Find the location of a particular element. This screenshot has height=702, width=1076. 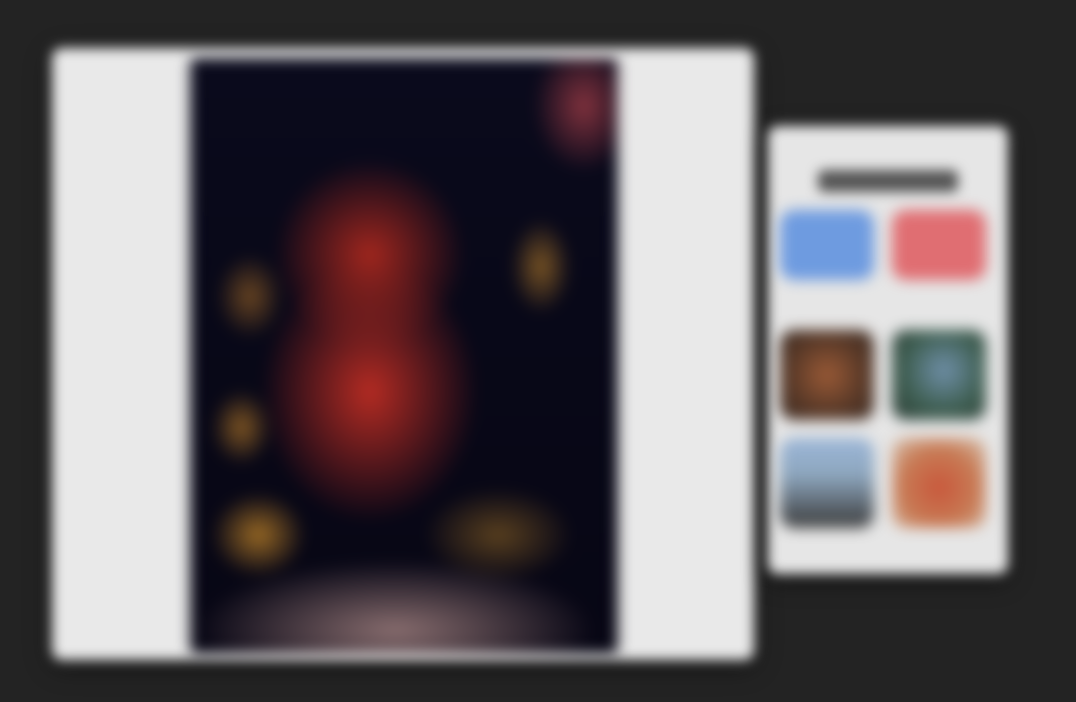

sky-thumbnail is located at coordinates (827, 483).